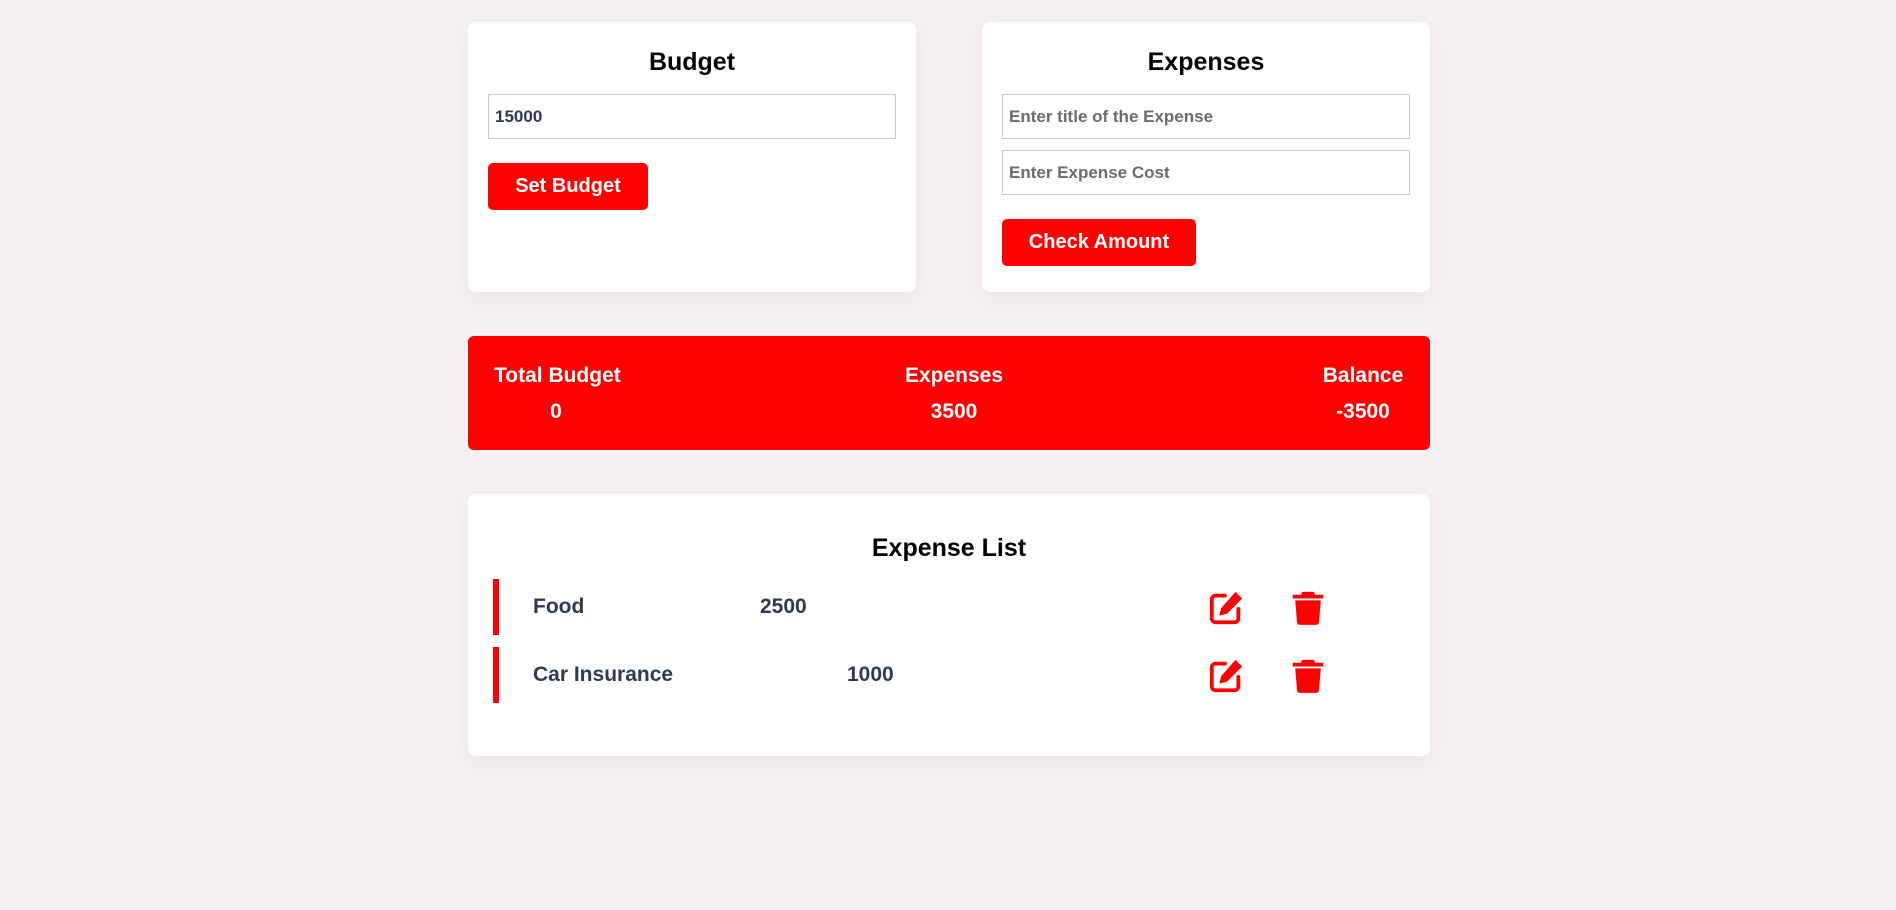 The width and height of the screenshot is (1896, 910). Describe the element at coordinates (556, 411) in the screenshot. I see `total-budget-value: 0` at that location.